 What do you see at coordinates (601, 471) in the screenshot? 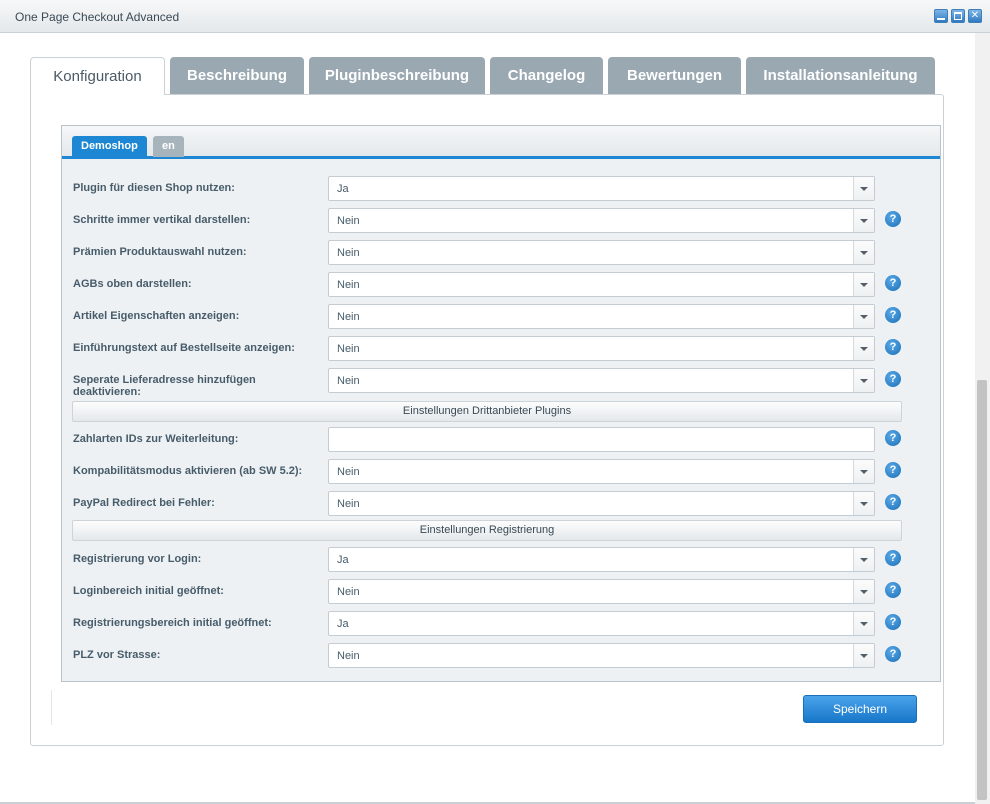
I see `compatibility-mode-select: Nein` at bounding box center [601, 471].